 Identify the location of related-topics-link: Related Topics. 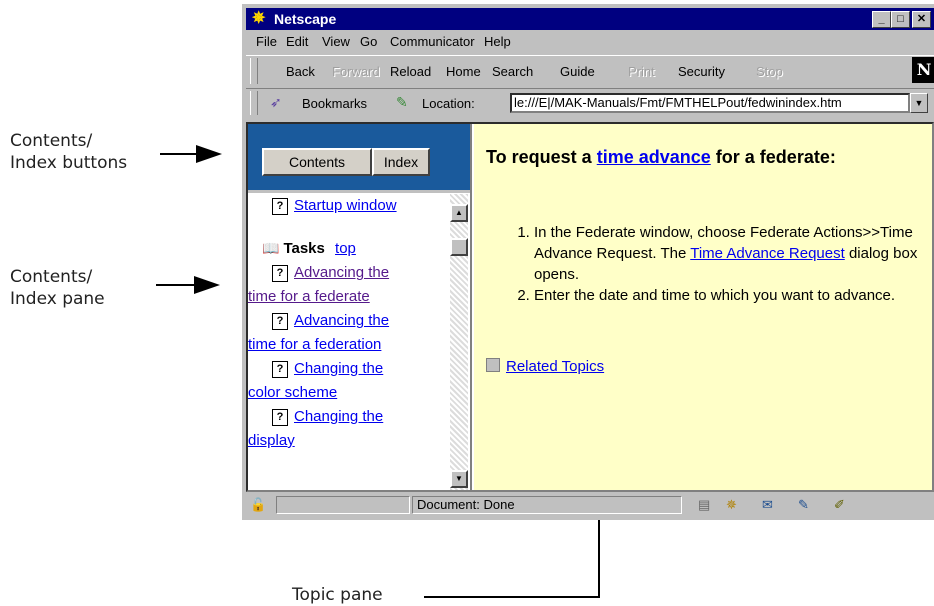
(555, 366).